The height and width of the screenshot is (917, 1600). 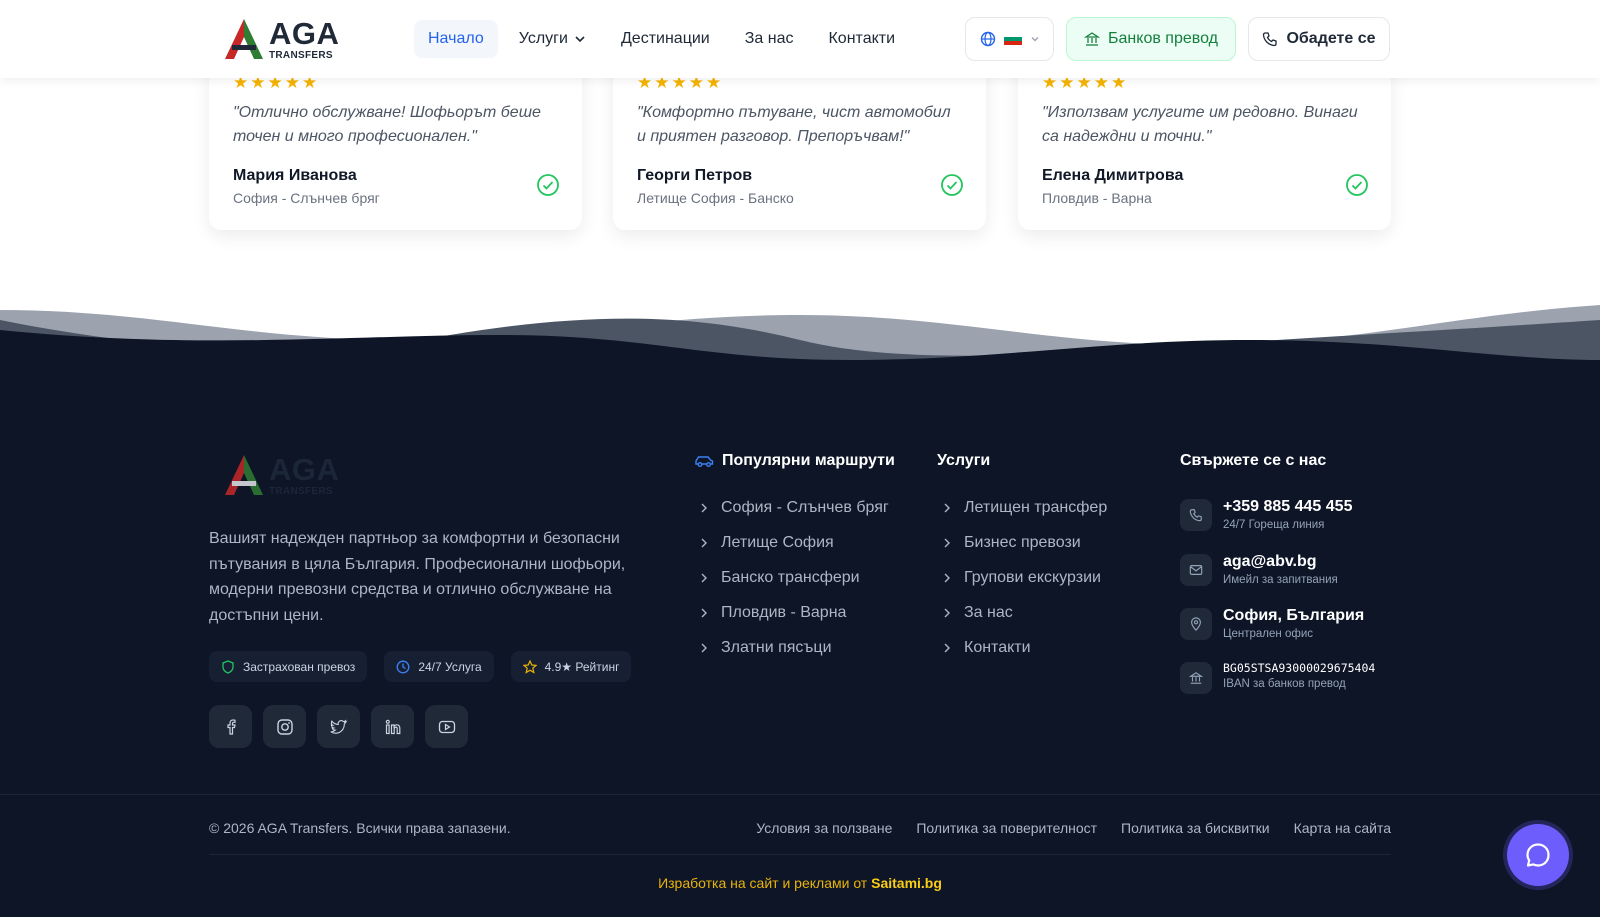 I want to click on service-link-label: Контакти, so click(x=997, y=647).